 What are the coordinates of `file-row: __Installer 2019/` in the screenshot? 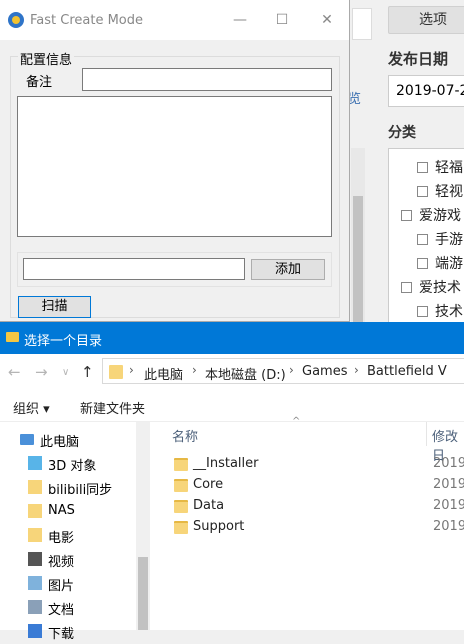 It's located at (319, 465).